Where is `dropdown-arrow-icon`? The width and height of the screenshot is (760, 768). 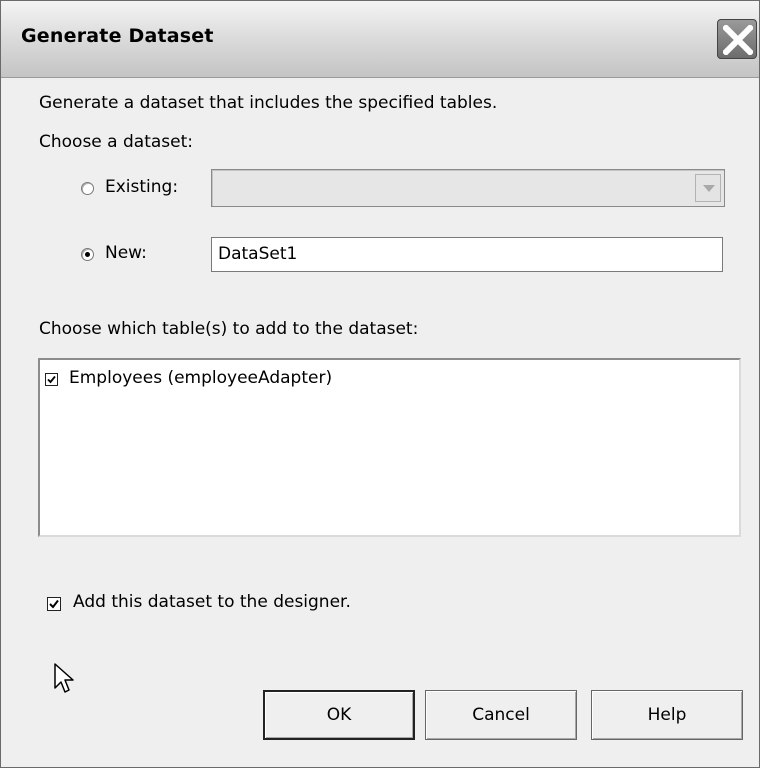 dropdown-arrow-icon is located at coordinates (709, 188).